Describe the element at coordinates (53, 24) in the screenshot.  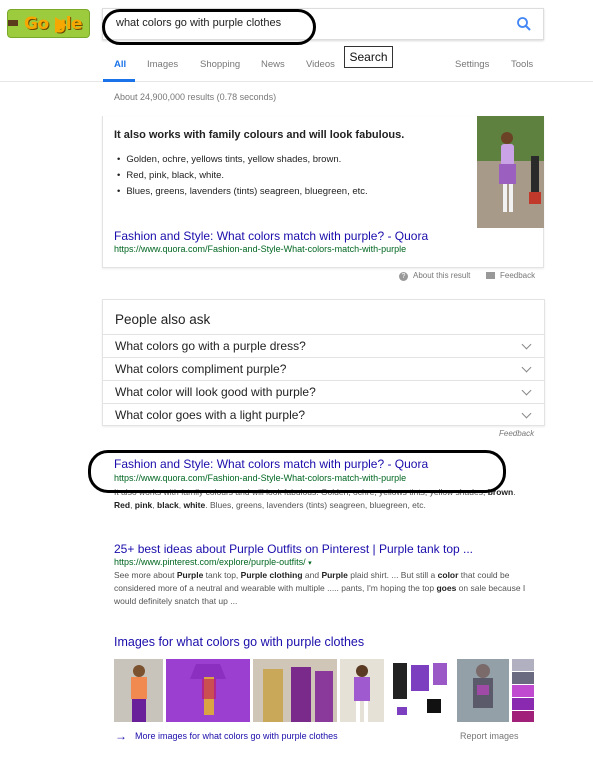
I see `logo-text: Go gle` at that location.